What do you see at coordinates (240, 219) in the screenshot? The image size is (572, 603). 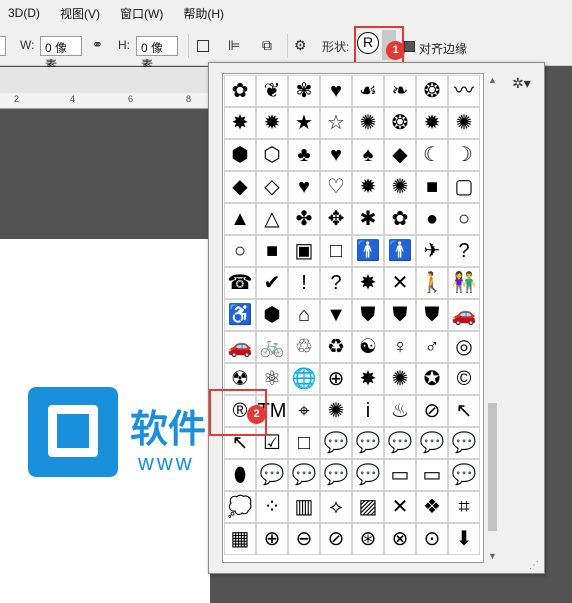 I see `shape-cell: ▲` at bounding box center [240, 219].